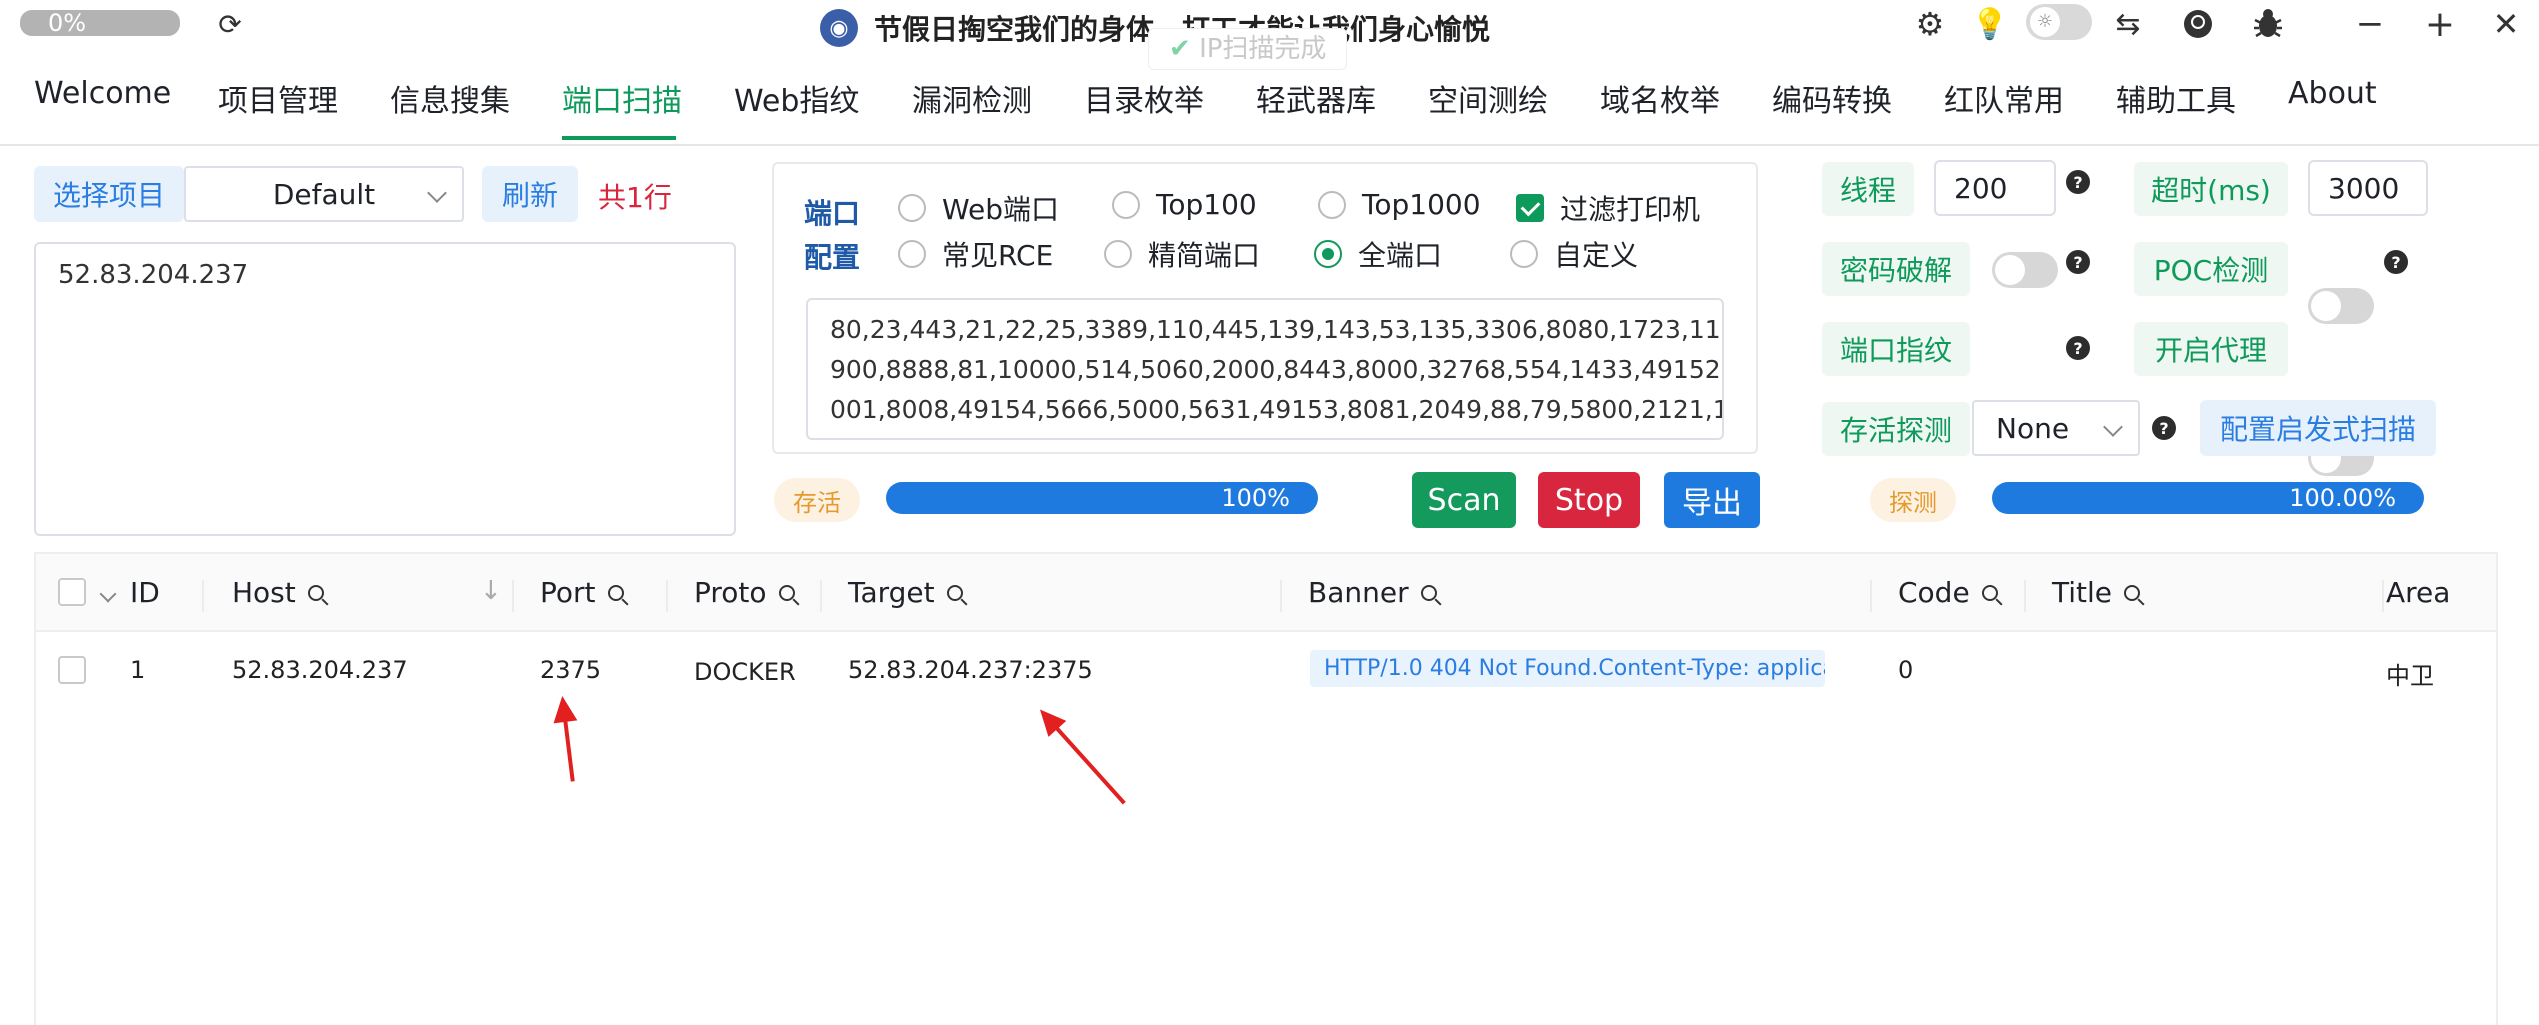 This screenshot has height=1025, width=2539. I want to click on refresh-button: 刷新, so click(530, 194).